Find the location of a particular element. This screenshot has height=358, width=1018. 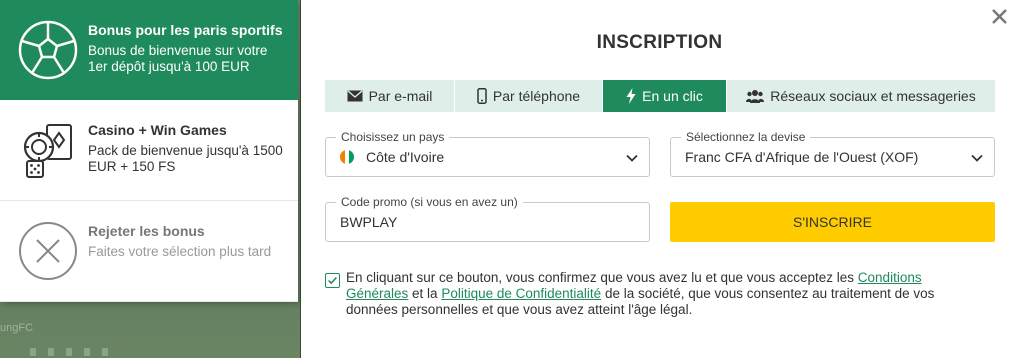

country-label: Choisissez un pays is located at coordinates (393, 137).